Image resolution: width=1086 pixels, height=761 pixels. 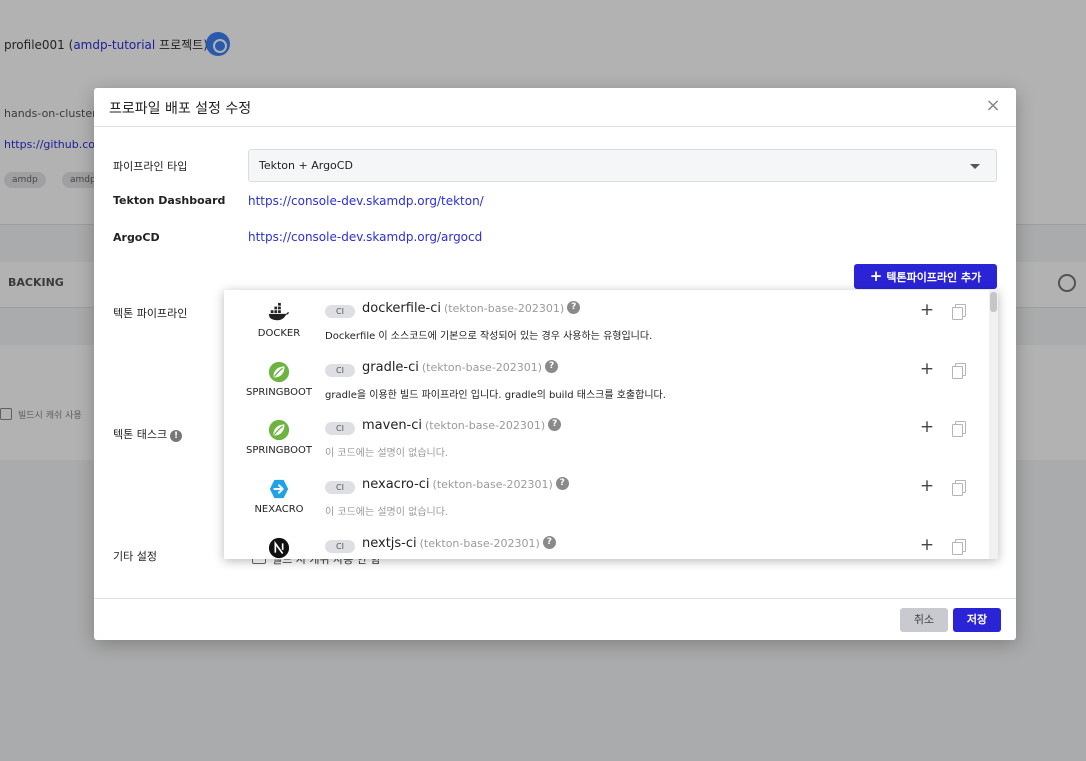 What do you see at coordinates (150, 166) in the screenshot?
I see `pipeline-type-label: 파이프라인 타입` at bounding box center [150, 166].